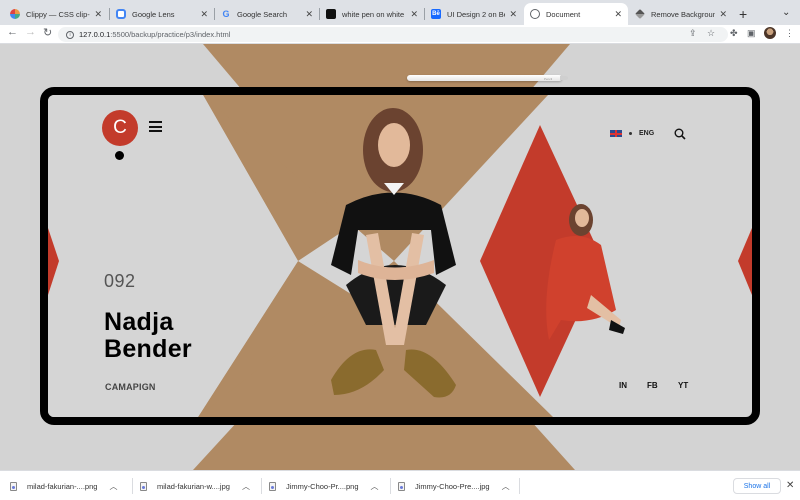 The image size is (800, 500). I want to click on small-face, so click(582, 218).